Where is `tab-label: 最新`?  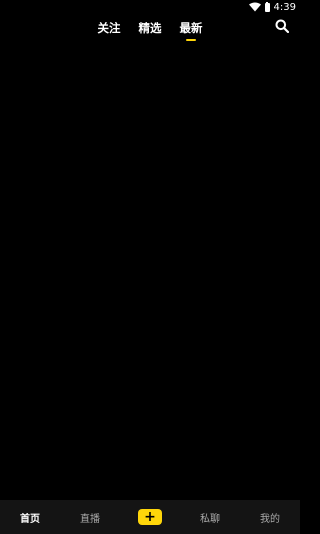 tab-label: 最新 is located at coordinates (191, 28).